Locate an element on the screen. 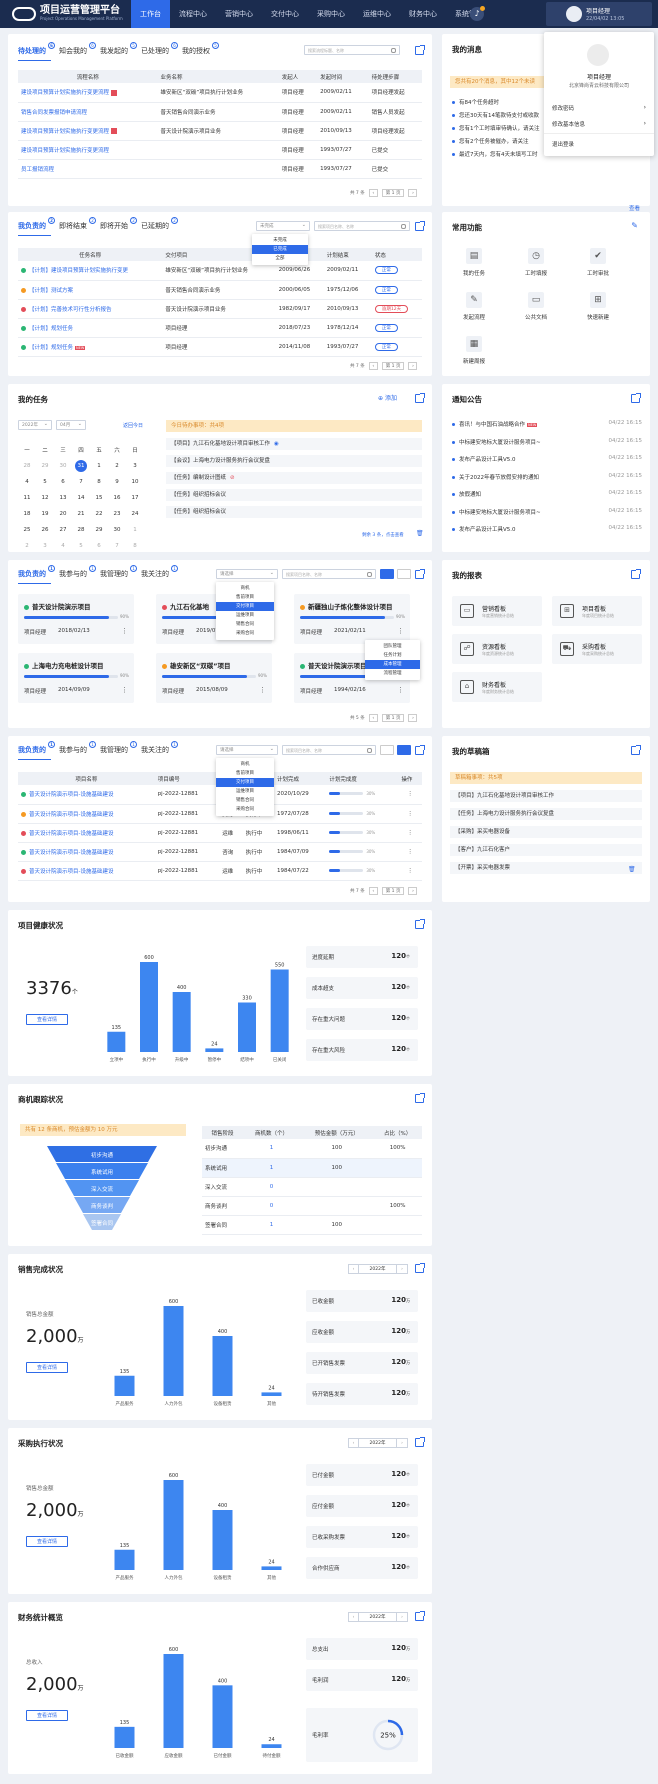 This screenshot has height=1784, width=658. list-view-icon is located at coordinates (404, 750).